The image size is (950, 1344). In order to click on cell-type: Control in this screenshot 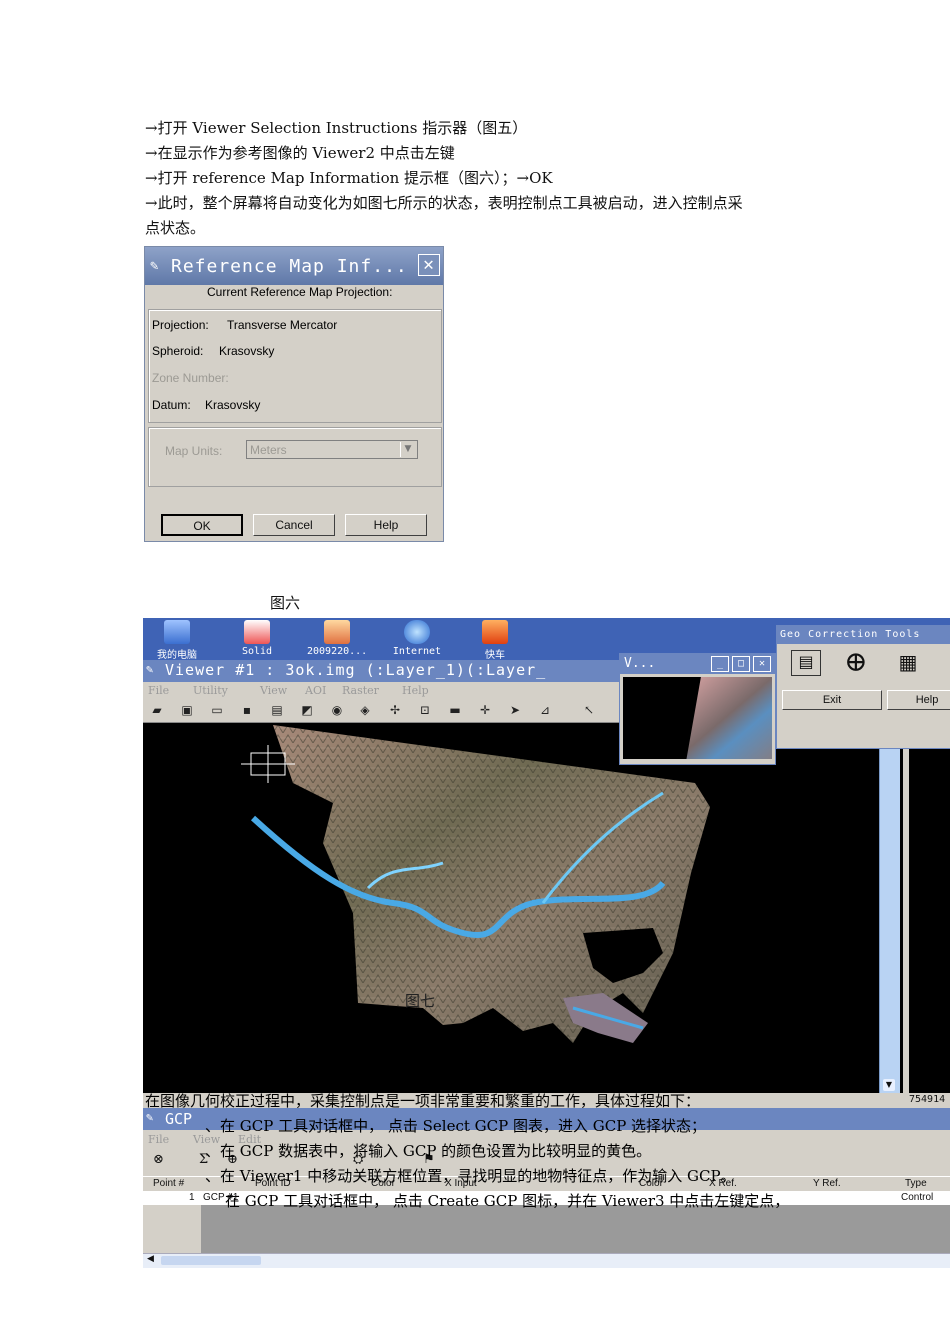, I will do `click(917, 1197)`.